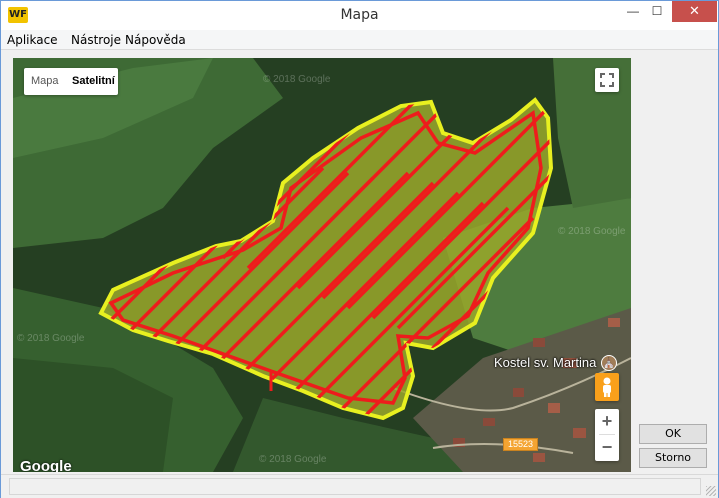 Image resolution: width=719 pixels, height=498 pixels. I want to click on window-title: Mapa, so click(359, 15).